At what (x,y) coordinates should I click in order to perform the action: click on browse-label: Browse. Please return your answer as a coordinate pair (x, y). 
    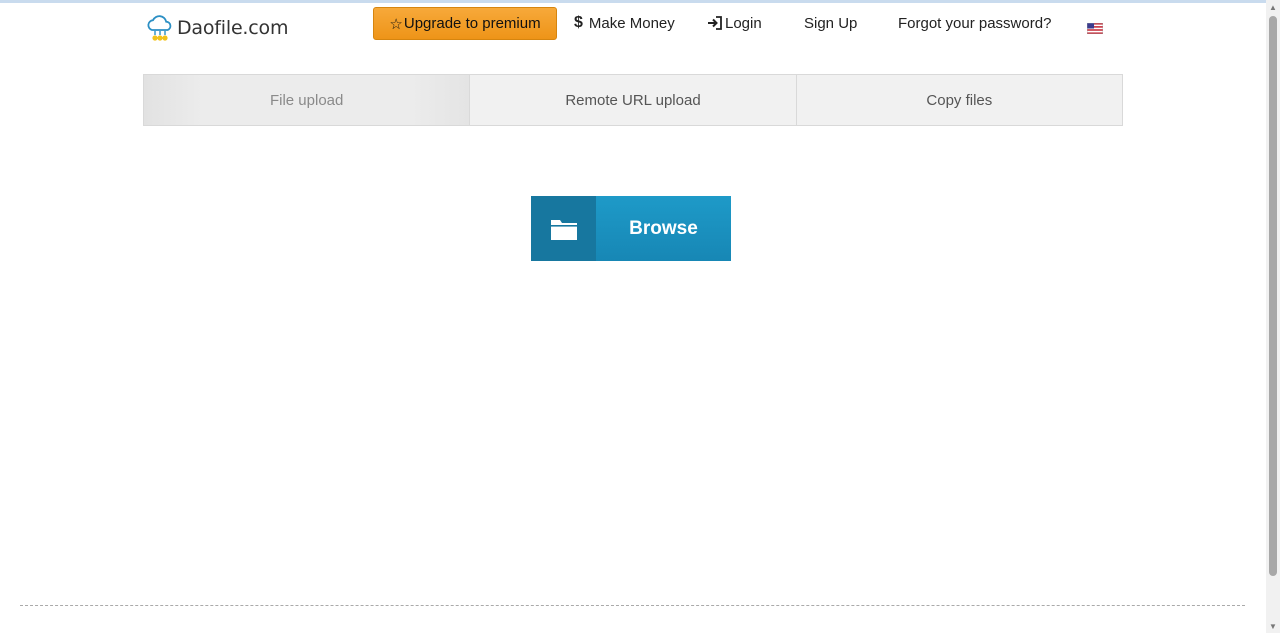
    Looking at the image, I should click on (663, 228).